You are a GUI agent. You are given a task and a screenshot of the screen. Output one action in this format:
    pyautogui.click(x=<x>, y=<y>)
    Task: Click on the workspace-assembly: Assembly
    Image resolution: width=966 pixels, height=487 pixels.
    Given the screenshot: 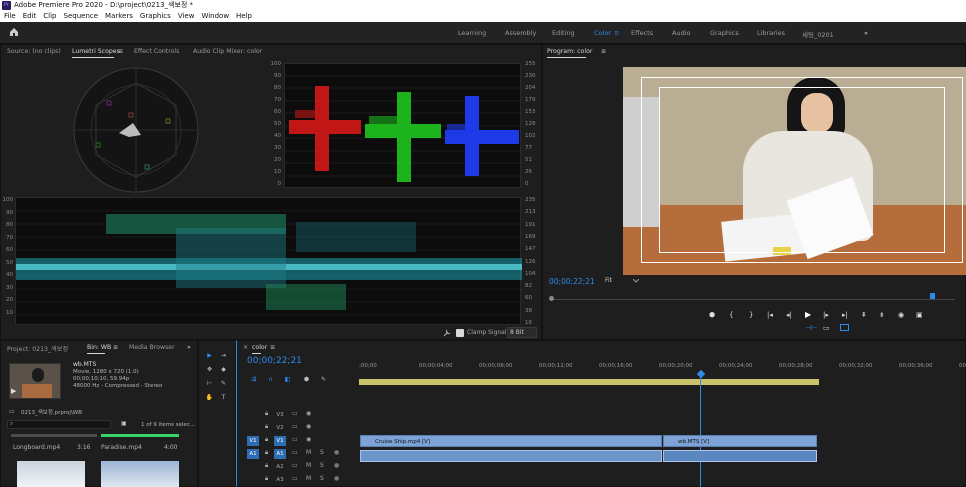 What is the action you would take?
    pyautogui.click(x=520, y=33)
    